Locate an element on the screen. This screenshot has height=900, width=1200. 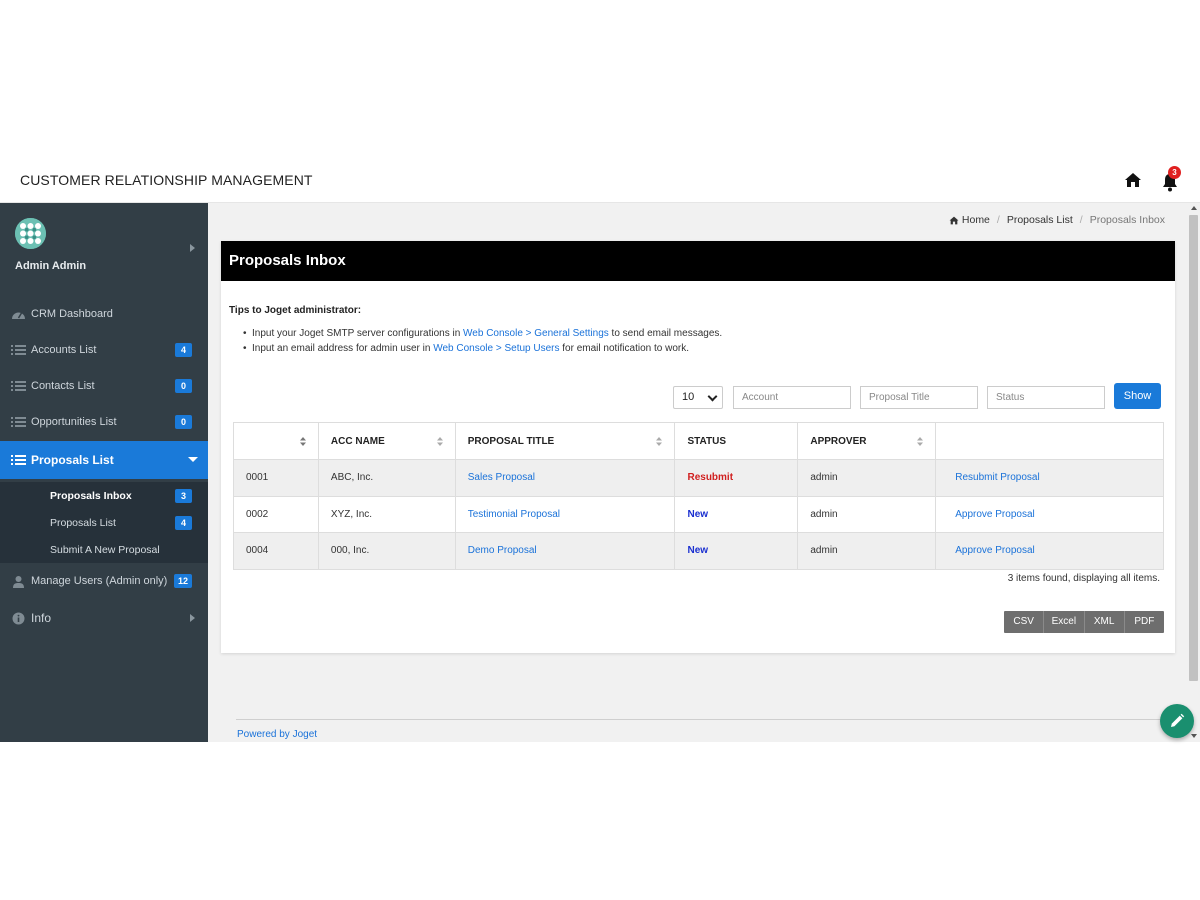
status-badge: New is located at coordinates (698, 514).